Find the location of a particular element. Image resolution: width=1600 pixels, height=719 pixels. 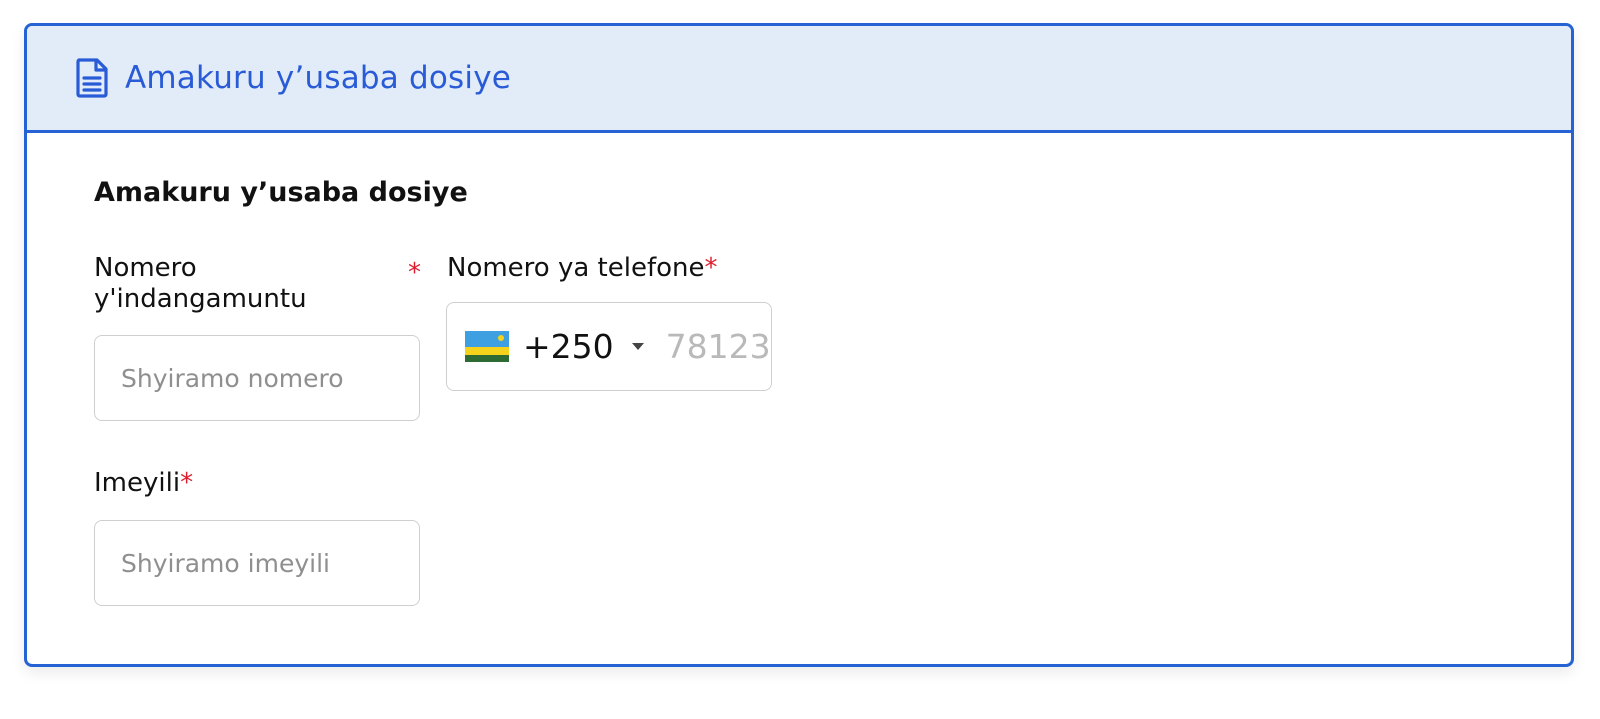

phone-number-input is located at coordinates (718, 346).